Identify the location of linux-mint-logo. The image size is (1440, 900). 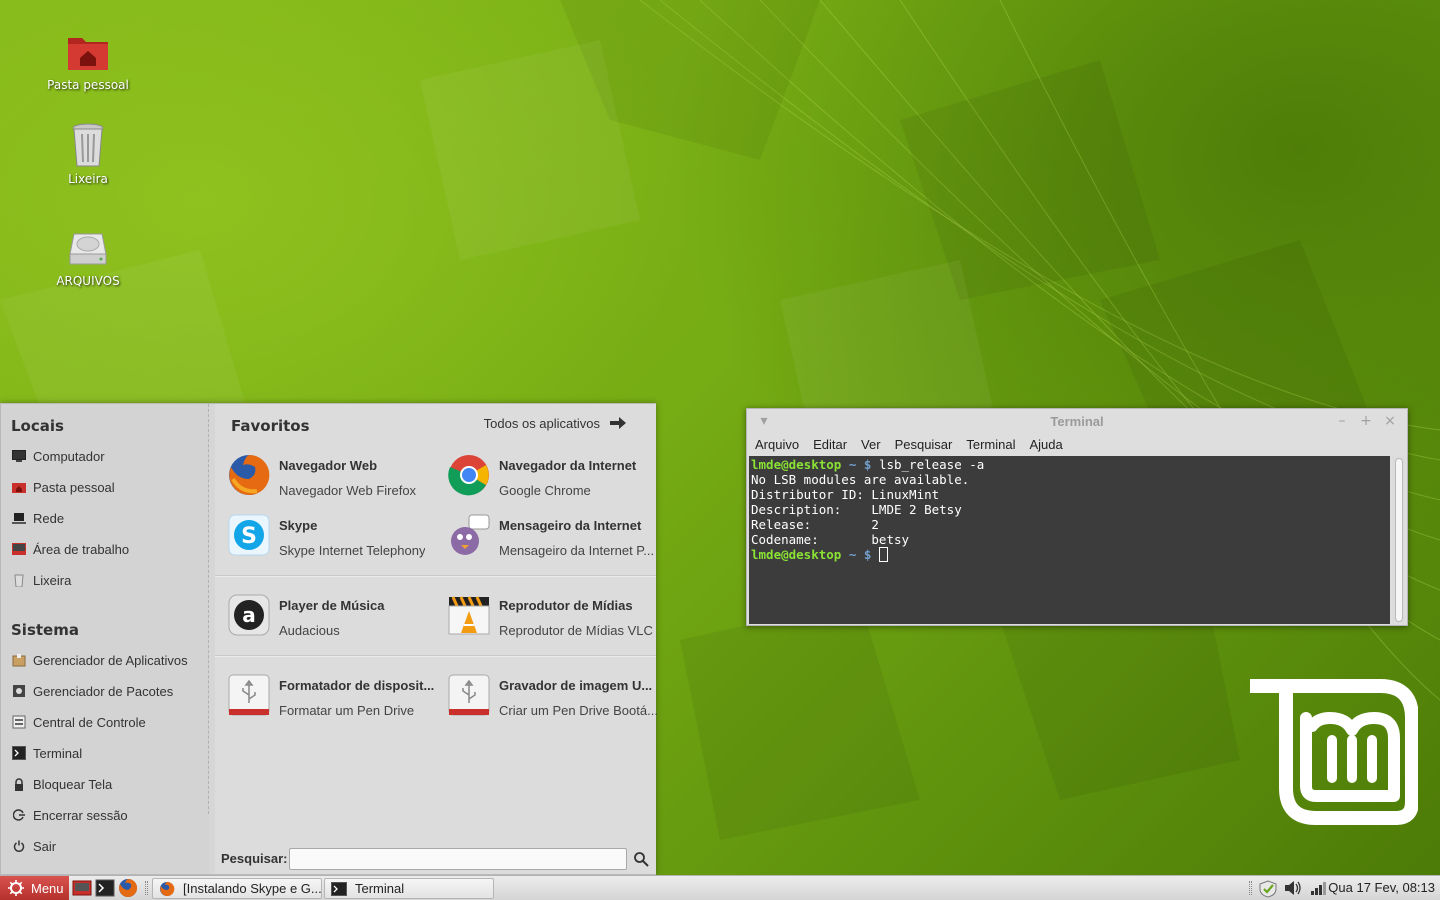
(1332, 756).